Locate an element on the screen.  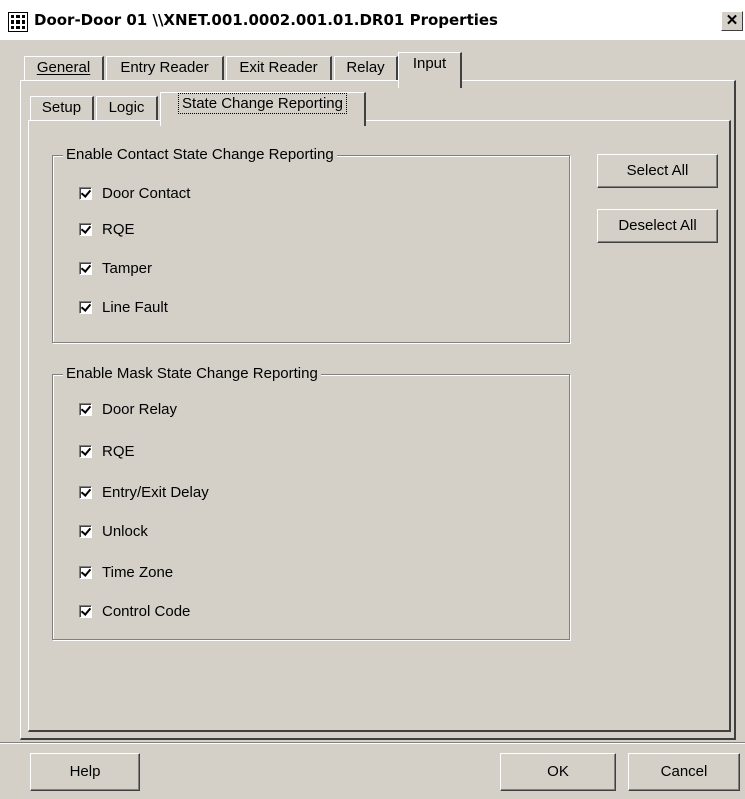
checkbox-door-relay: Door Relay is located at coordinates (128, 409).